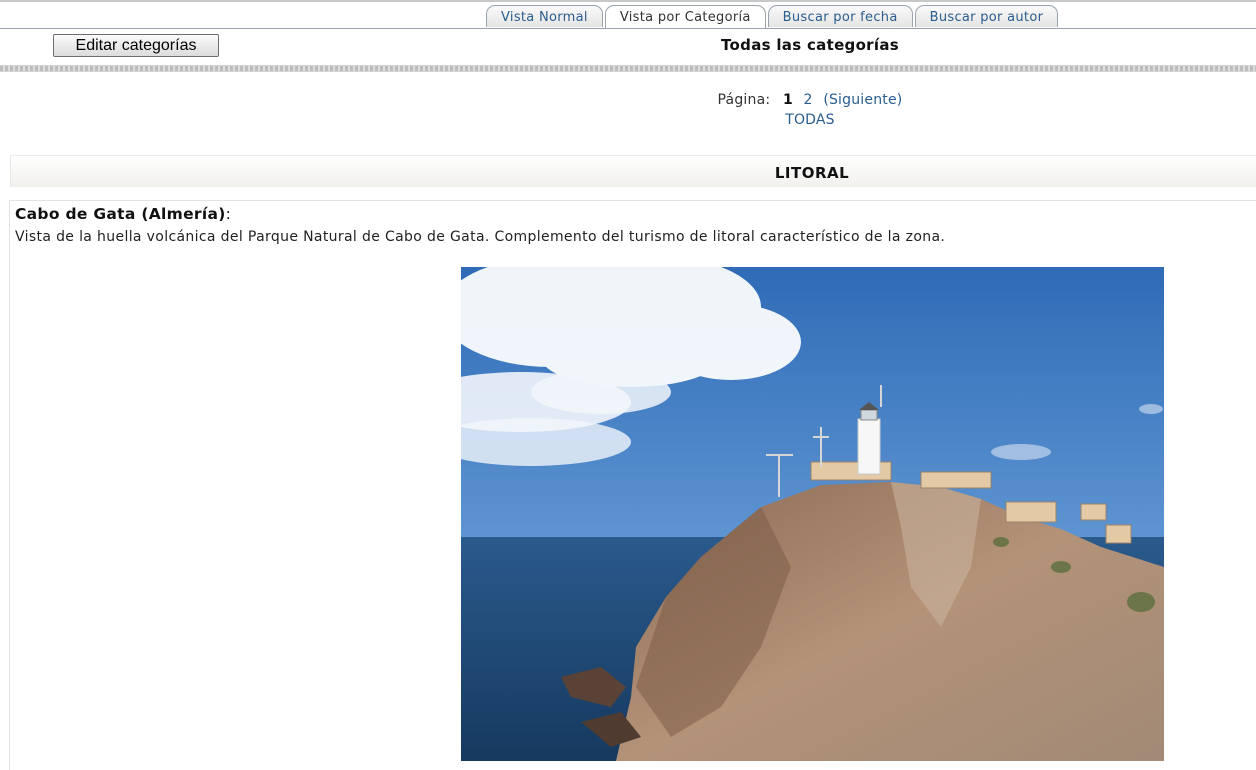 The image size is (1256, 770). I want to click on entry-title: Cabo de Gata (Almería):, so click(123, 214).